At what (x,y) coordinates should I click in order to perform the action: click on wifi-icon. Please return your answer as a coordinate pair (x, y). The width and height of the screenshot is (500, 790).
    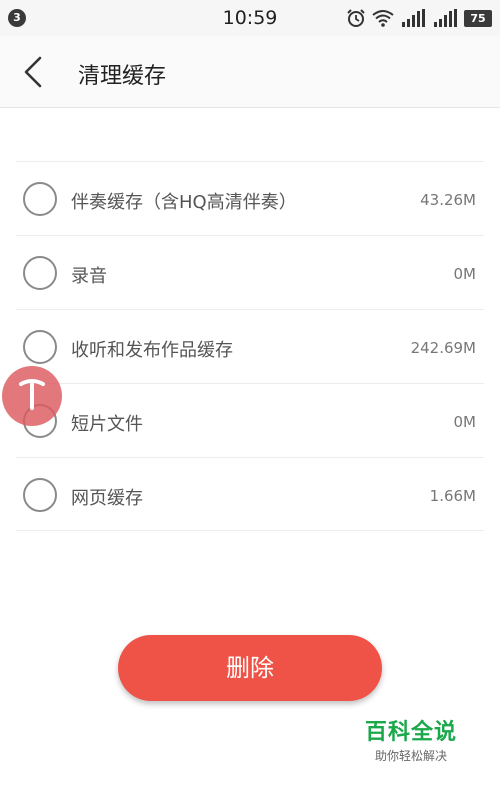
    Looking at the image, I should click on (383, 18).